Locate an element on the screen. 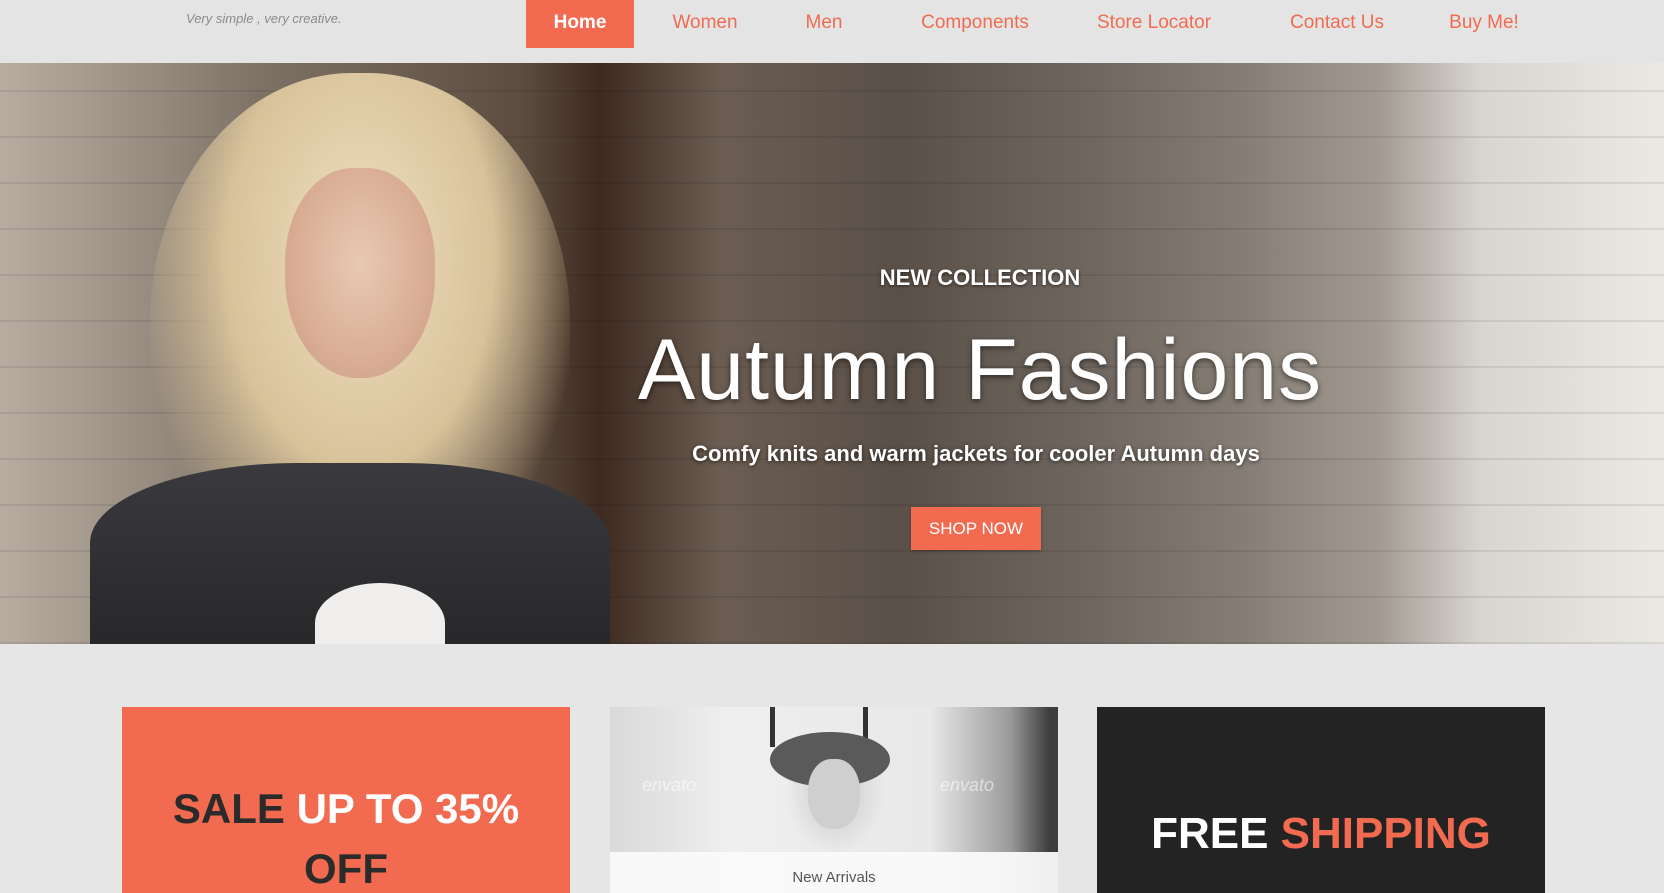 The width and height of the screenshot is (1664, 893). nav-item-women: Women is located at coordinates (705, 24).